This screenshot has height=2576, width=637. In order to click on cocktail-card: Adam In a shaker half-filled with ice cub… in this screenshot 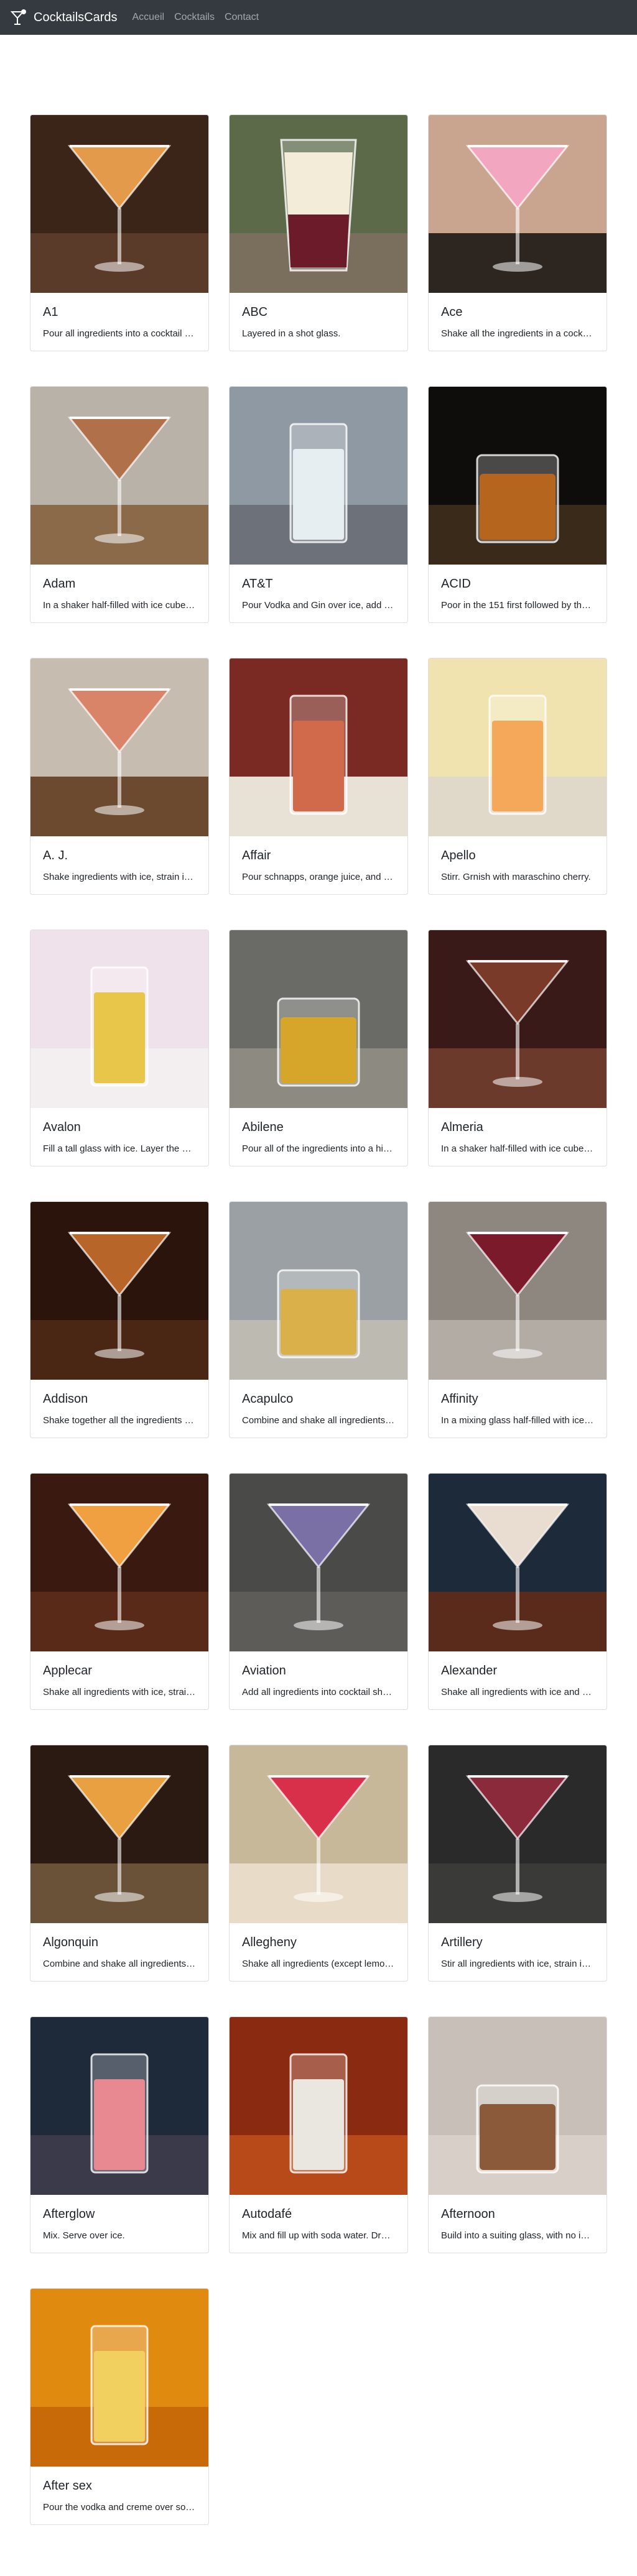, I will do `click(119, 504)`.